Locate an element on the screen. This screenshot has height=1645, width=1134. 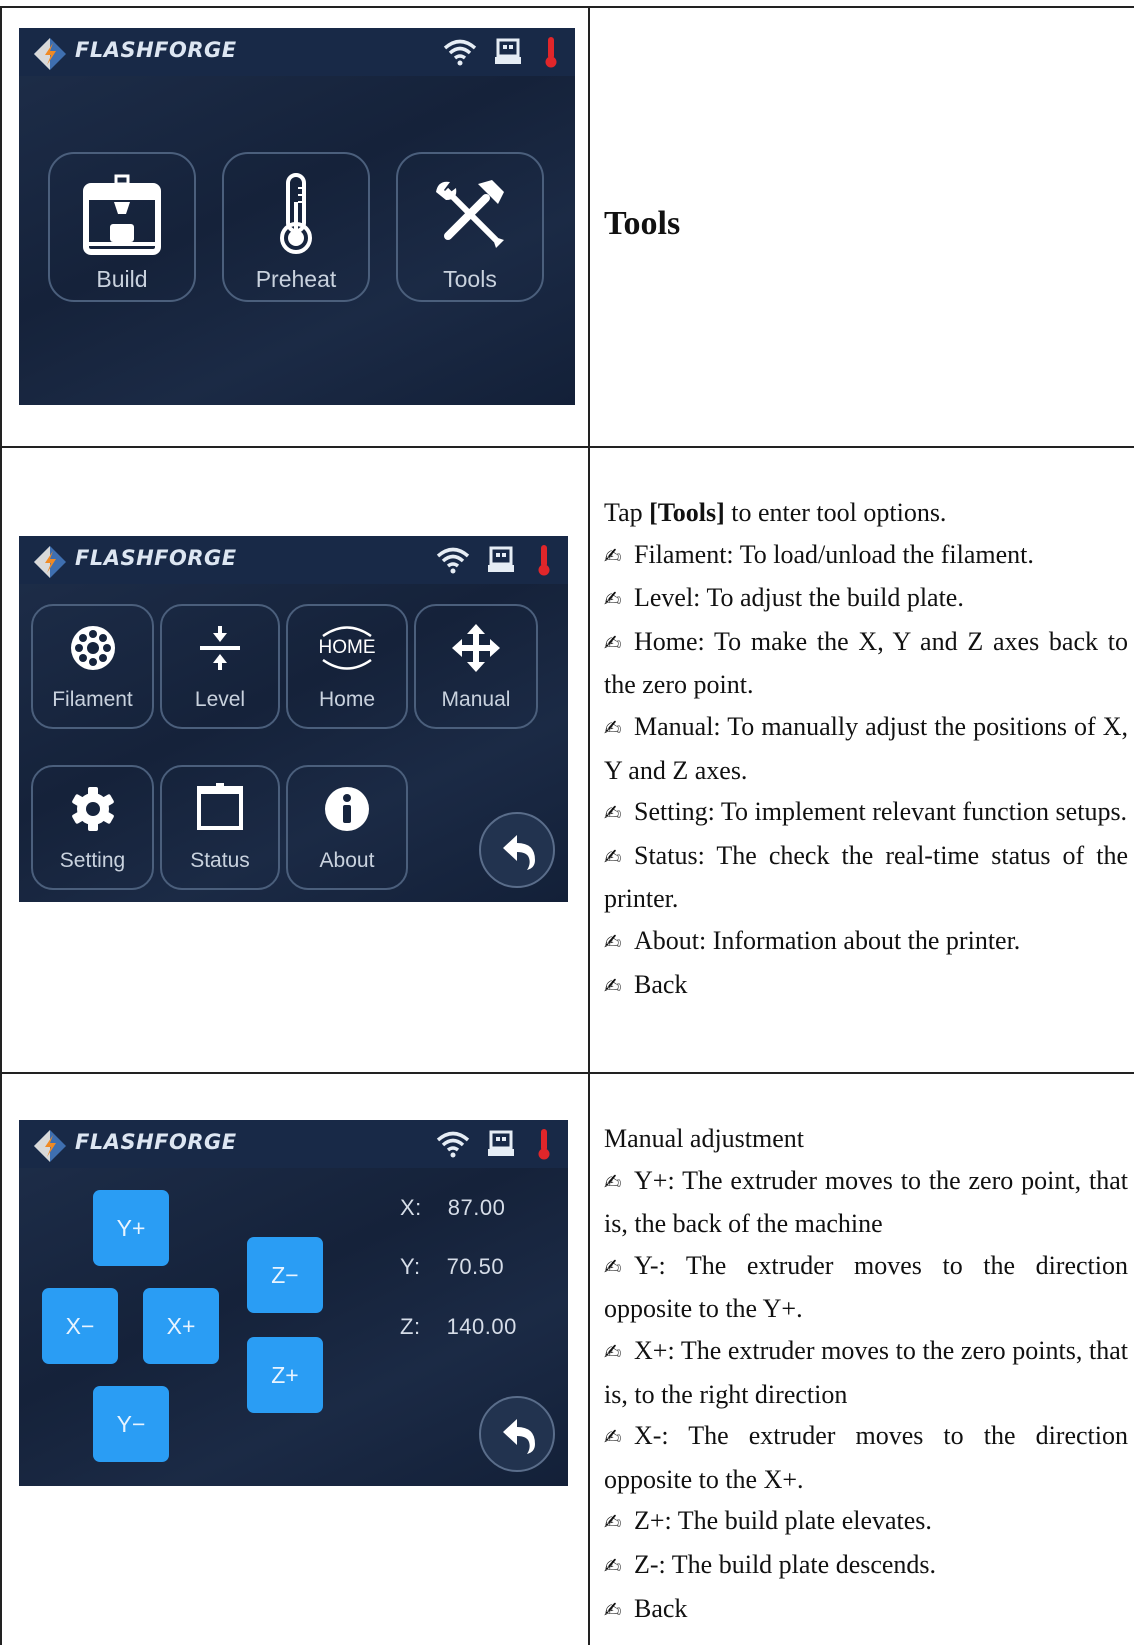
coord-label: Y: is located at coordinates (410, 1266).